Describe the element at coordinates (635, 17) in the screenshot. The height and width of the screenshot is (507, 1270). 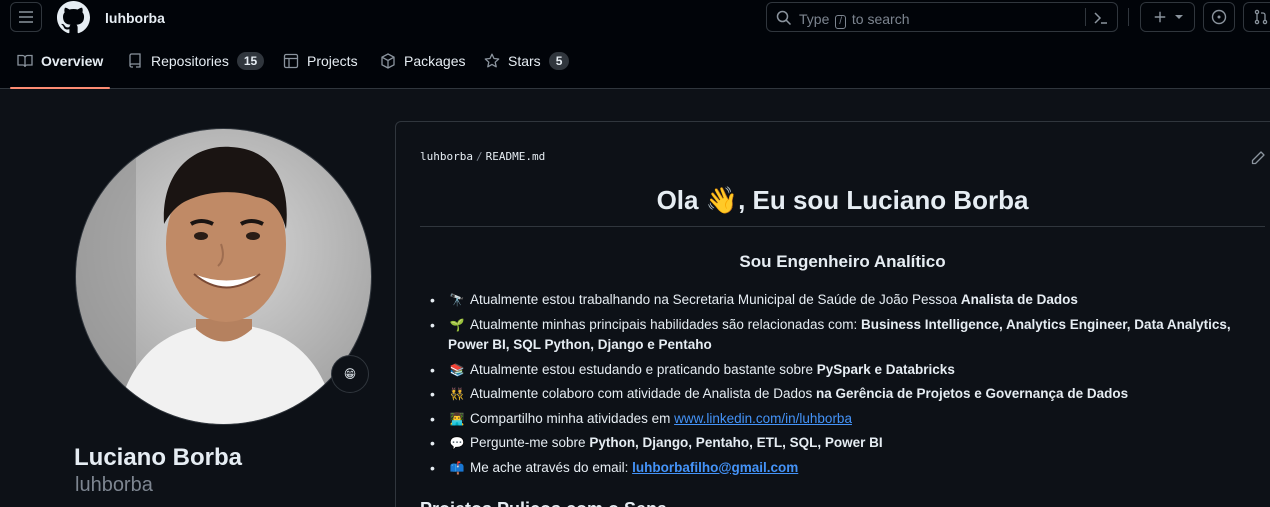
I see `top-header: luhborba Type / to search` at that location.